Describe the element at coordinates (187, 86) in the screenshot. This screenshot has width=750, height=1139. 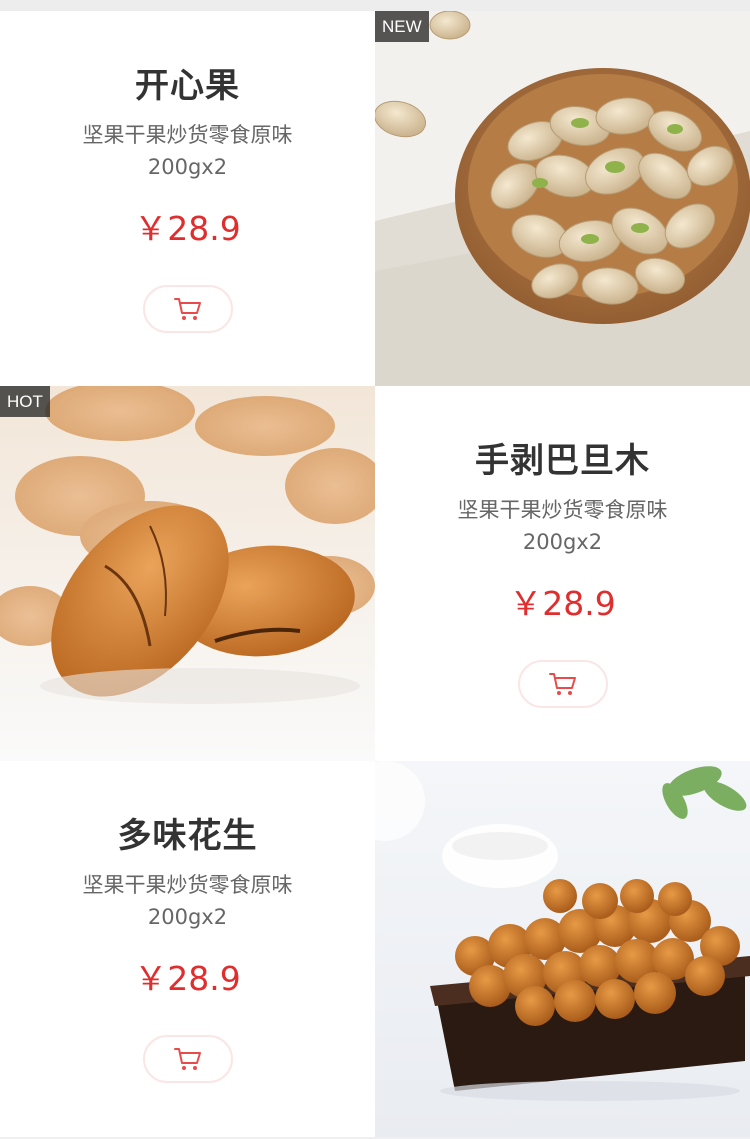
I see `product-name: 开心果` at that location.